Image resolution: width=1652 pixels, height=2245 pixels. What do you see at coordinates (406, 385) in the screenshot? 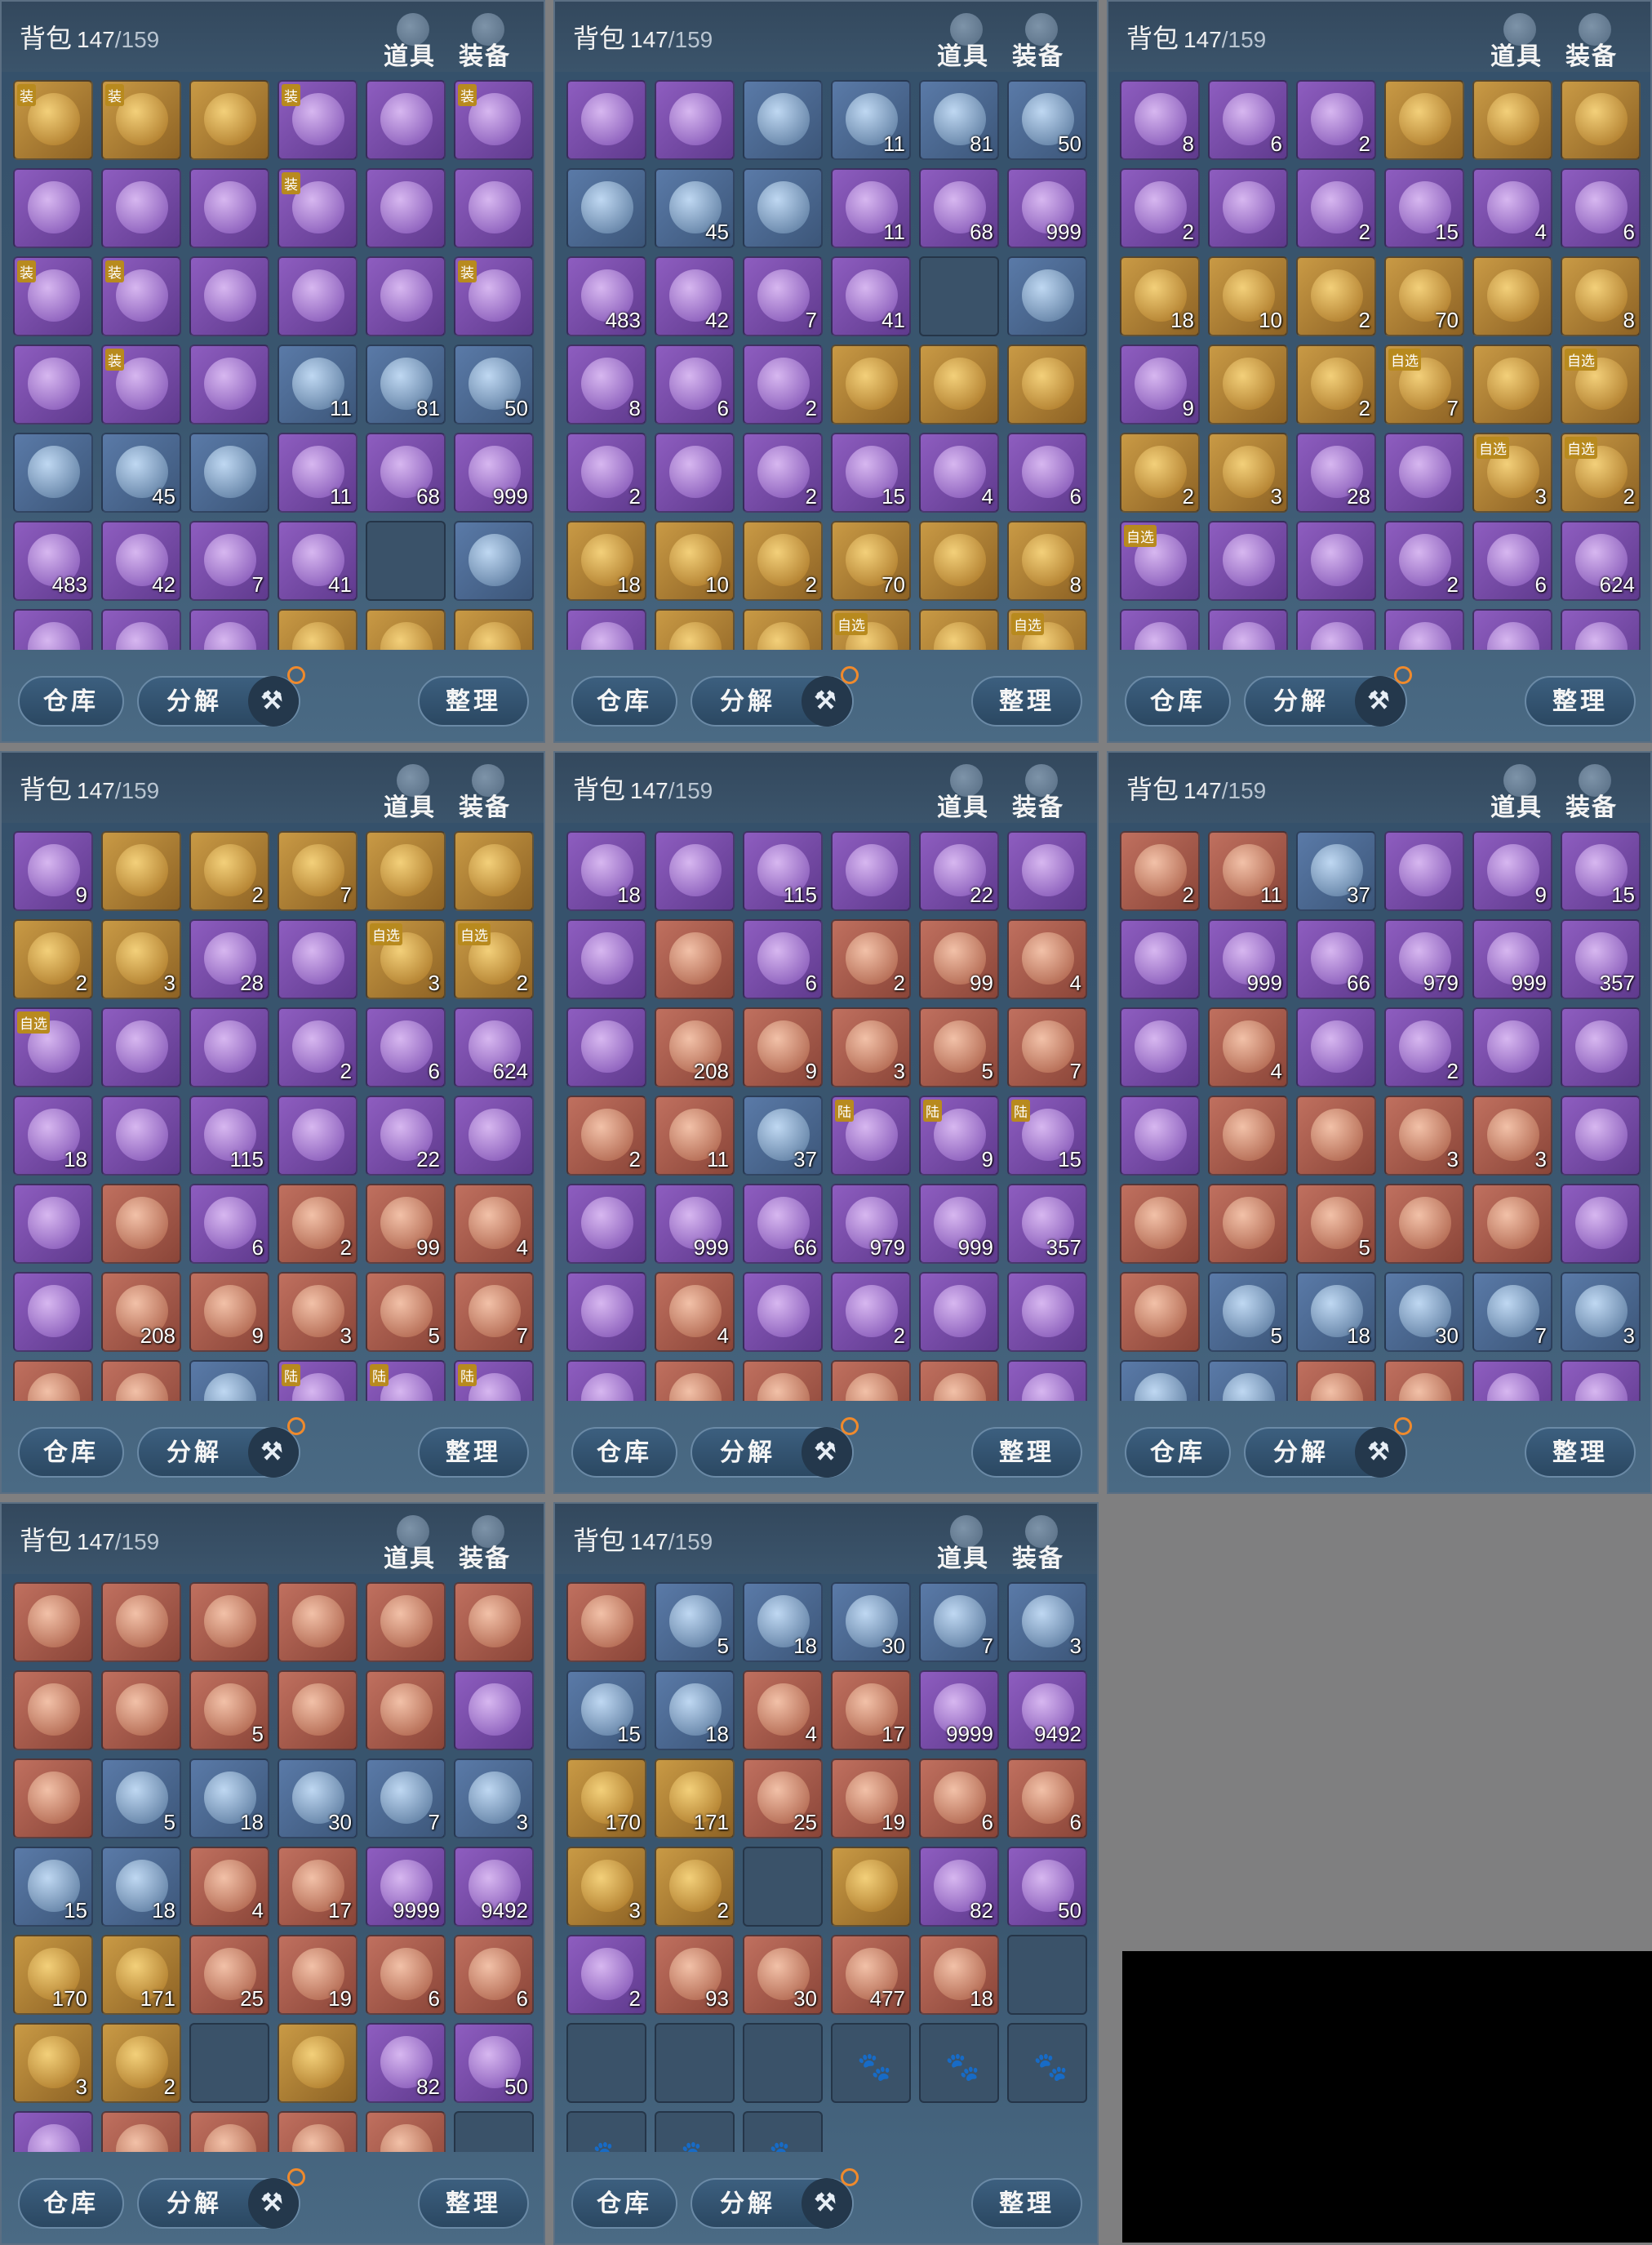
I see `item-slot: 81` at bounding box center [406, 385].